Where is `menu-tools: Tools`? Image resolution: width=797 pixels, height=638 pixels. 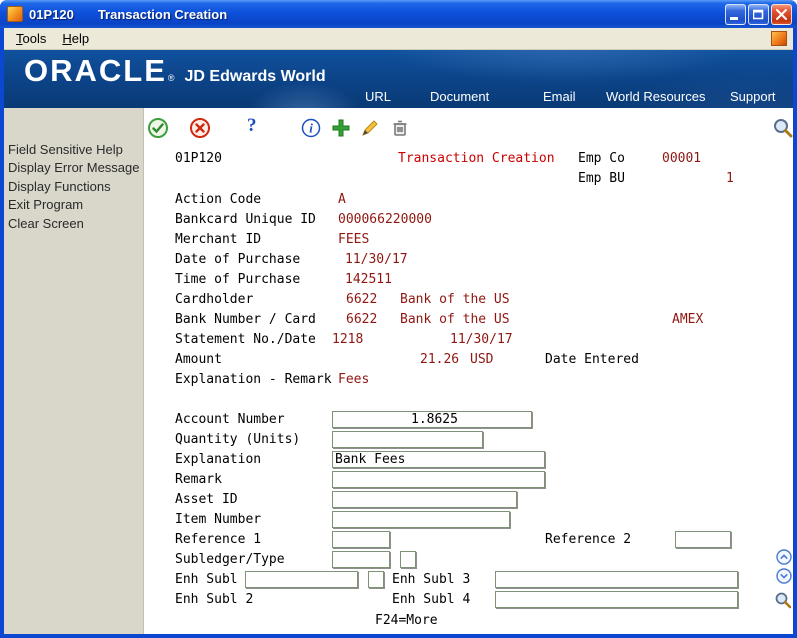 menu-tools: Tools is located at coordinates (31, 38).